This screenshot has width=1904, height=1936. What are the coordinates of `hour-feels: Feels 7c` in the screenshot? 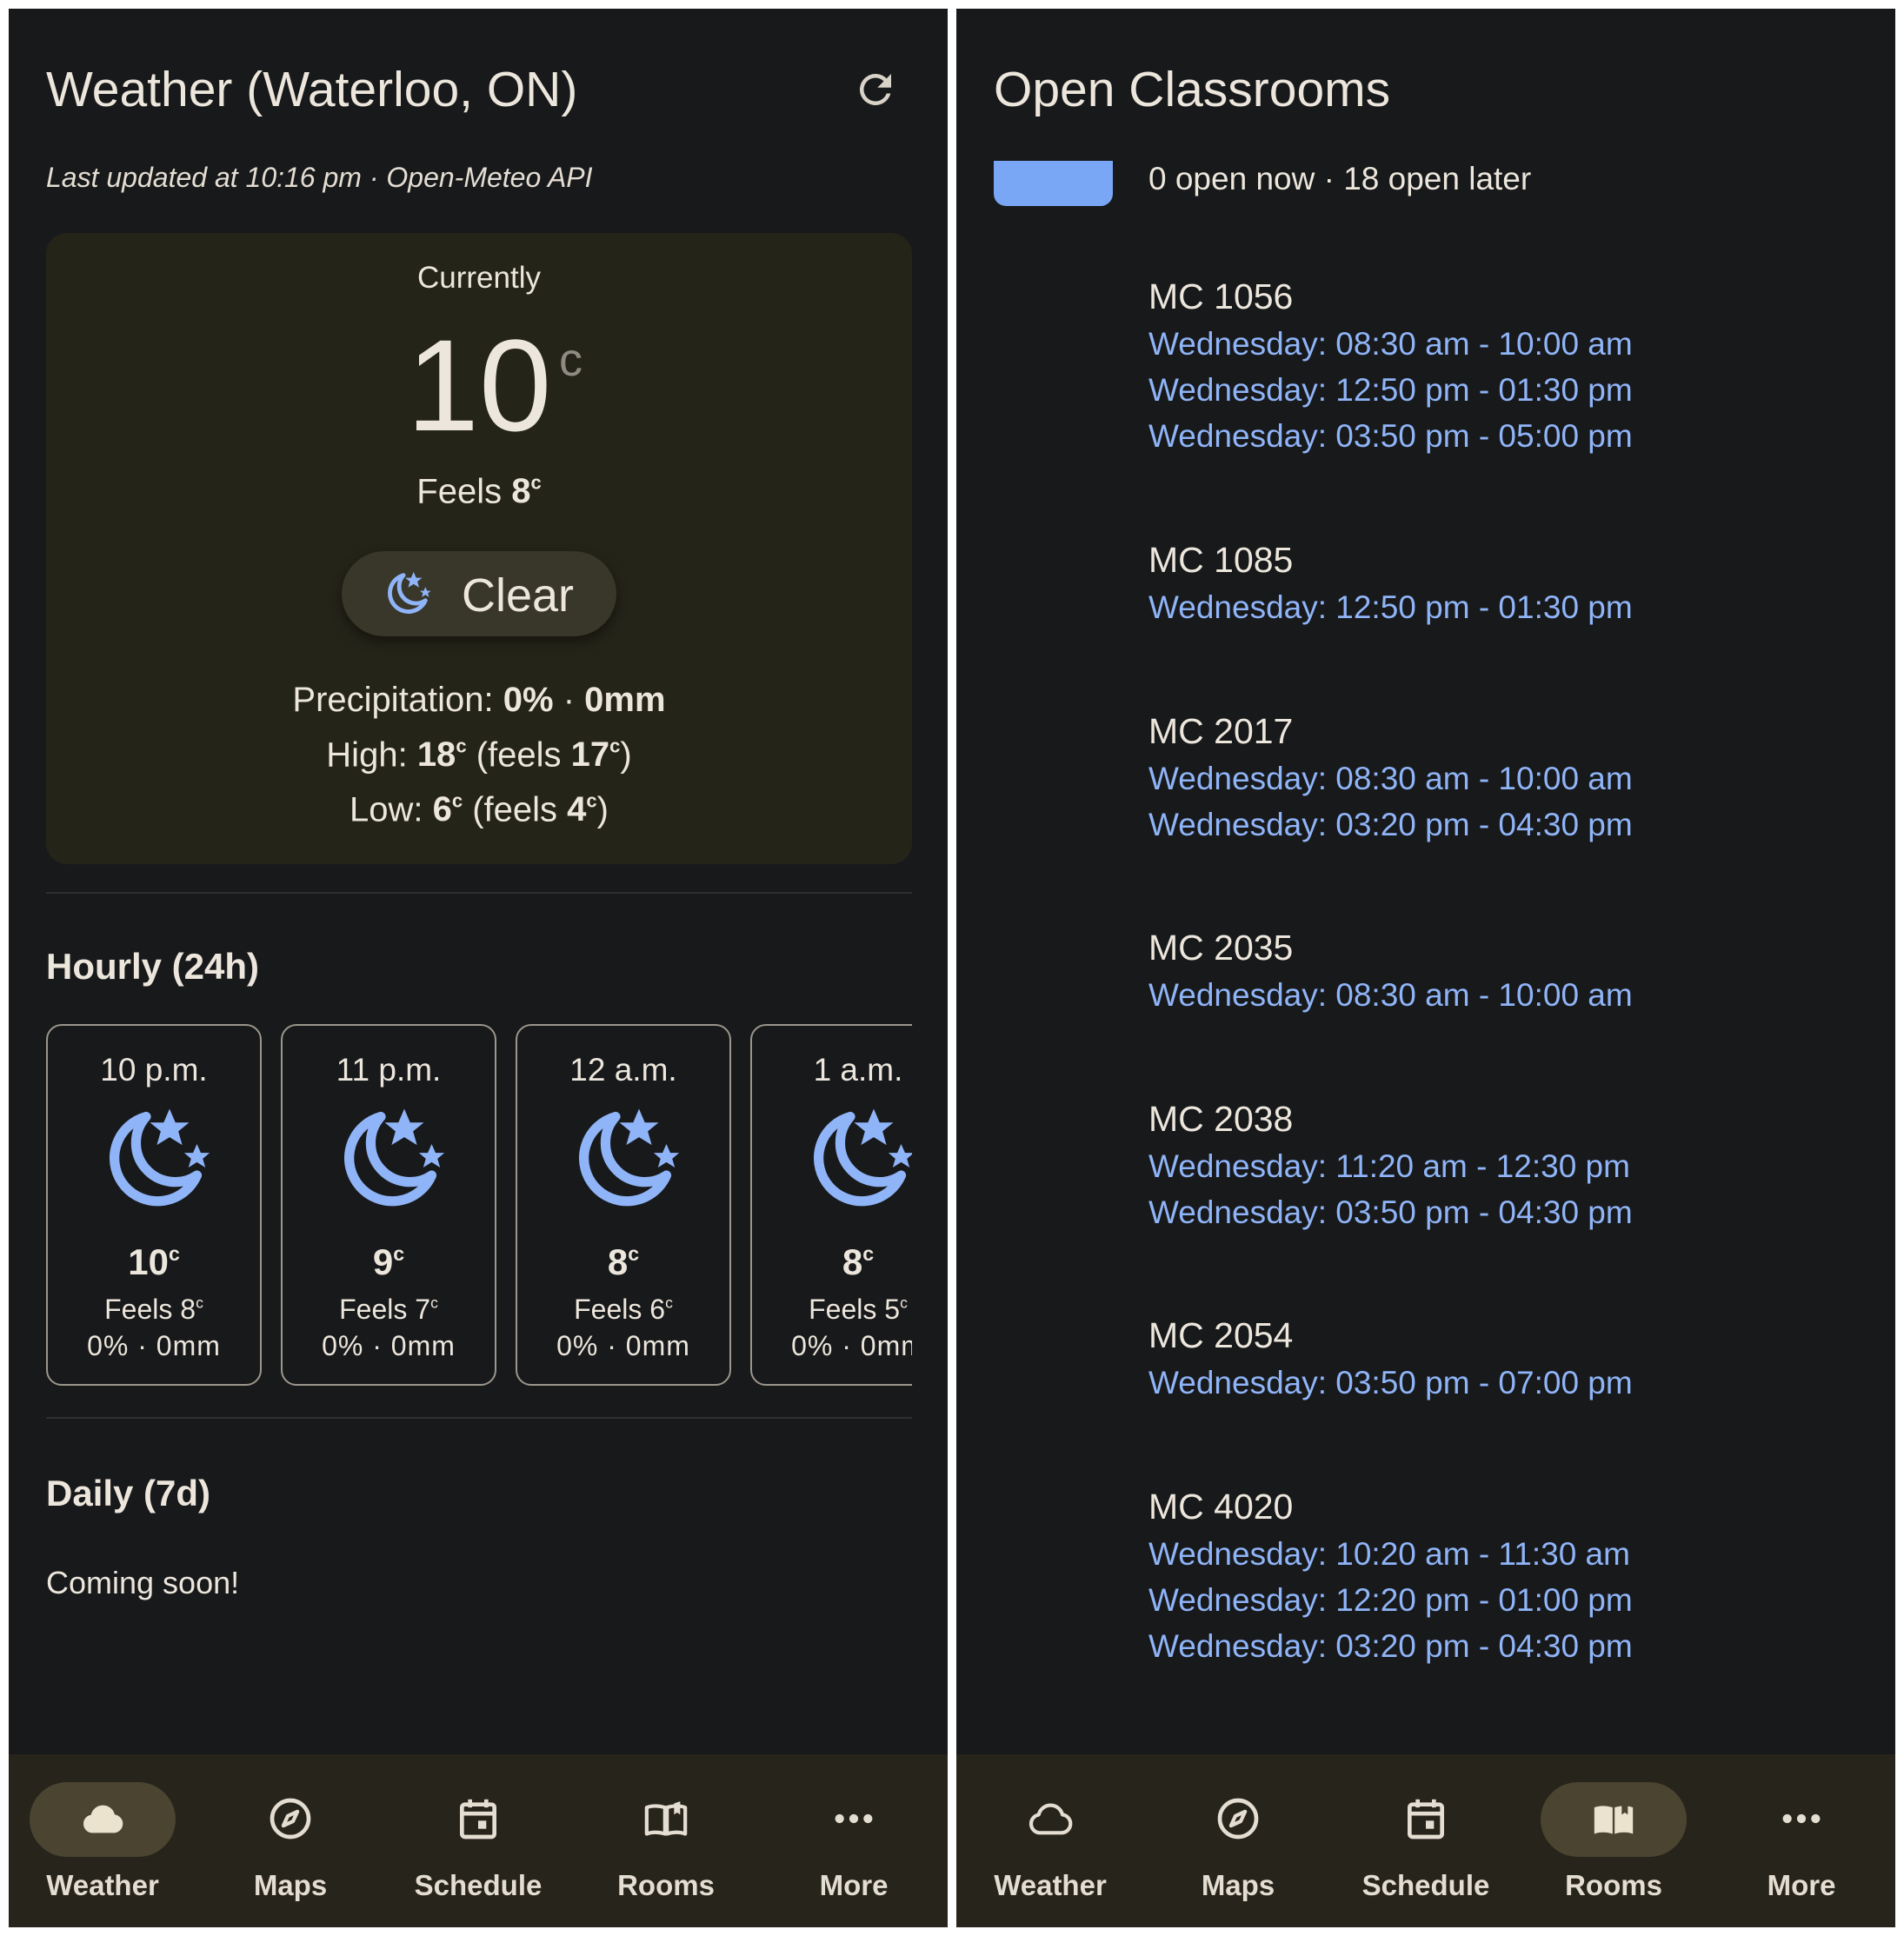 It's located at (388, 1309).